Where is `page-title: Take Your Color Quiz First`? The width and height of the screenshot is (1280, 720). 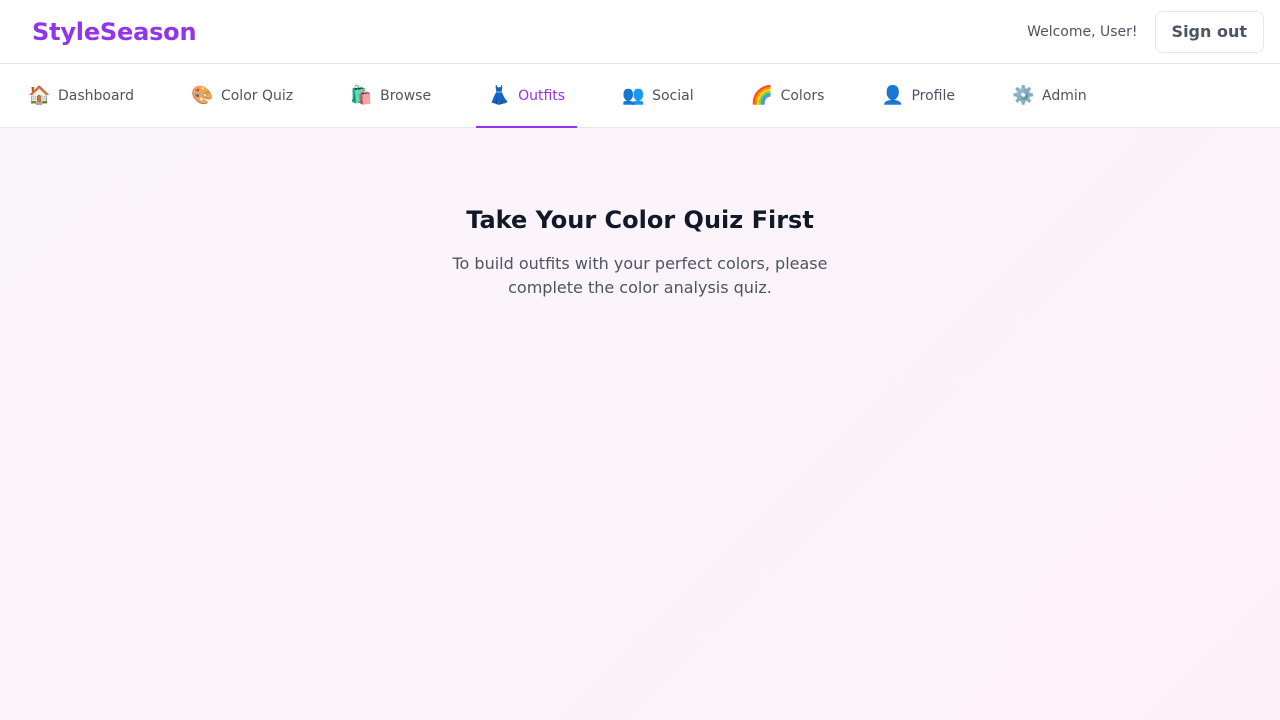 page-title: Take Your Color Quiz First is located at coordinates (640, 220).